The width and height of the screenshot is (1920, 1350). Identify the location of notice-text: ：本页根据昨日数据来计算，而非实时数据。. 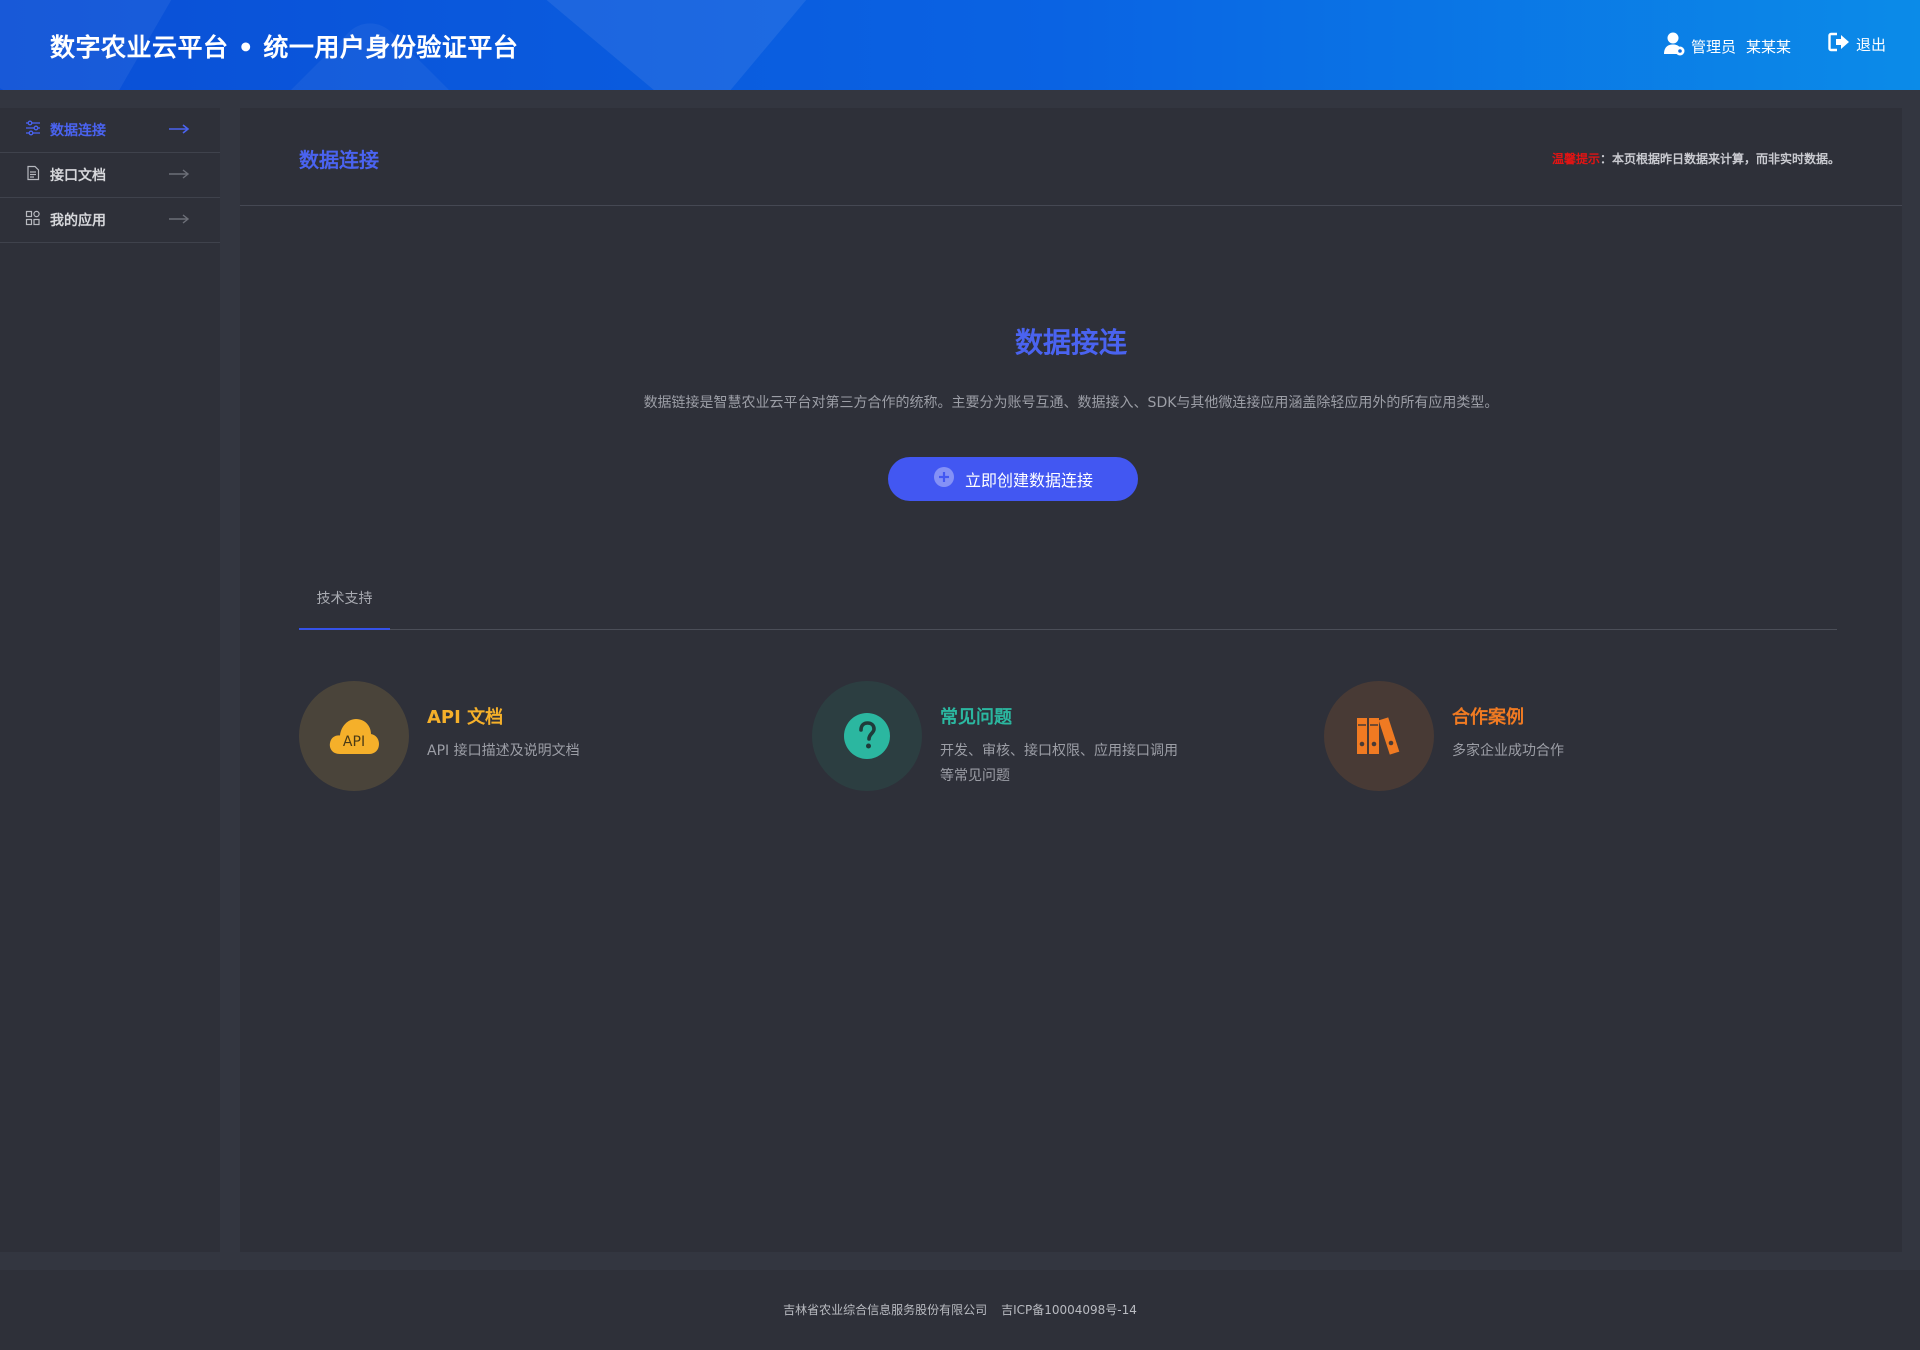
(1719, 159).